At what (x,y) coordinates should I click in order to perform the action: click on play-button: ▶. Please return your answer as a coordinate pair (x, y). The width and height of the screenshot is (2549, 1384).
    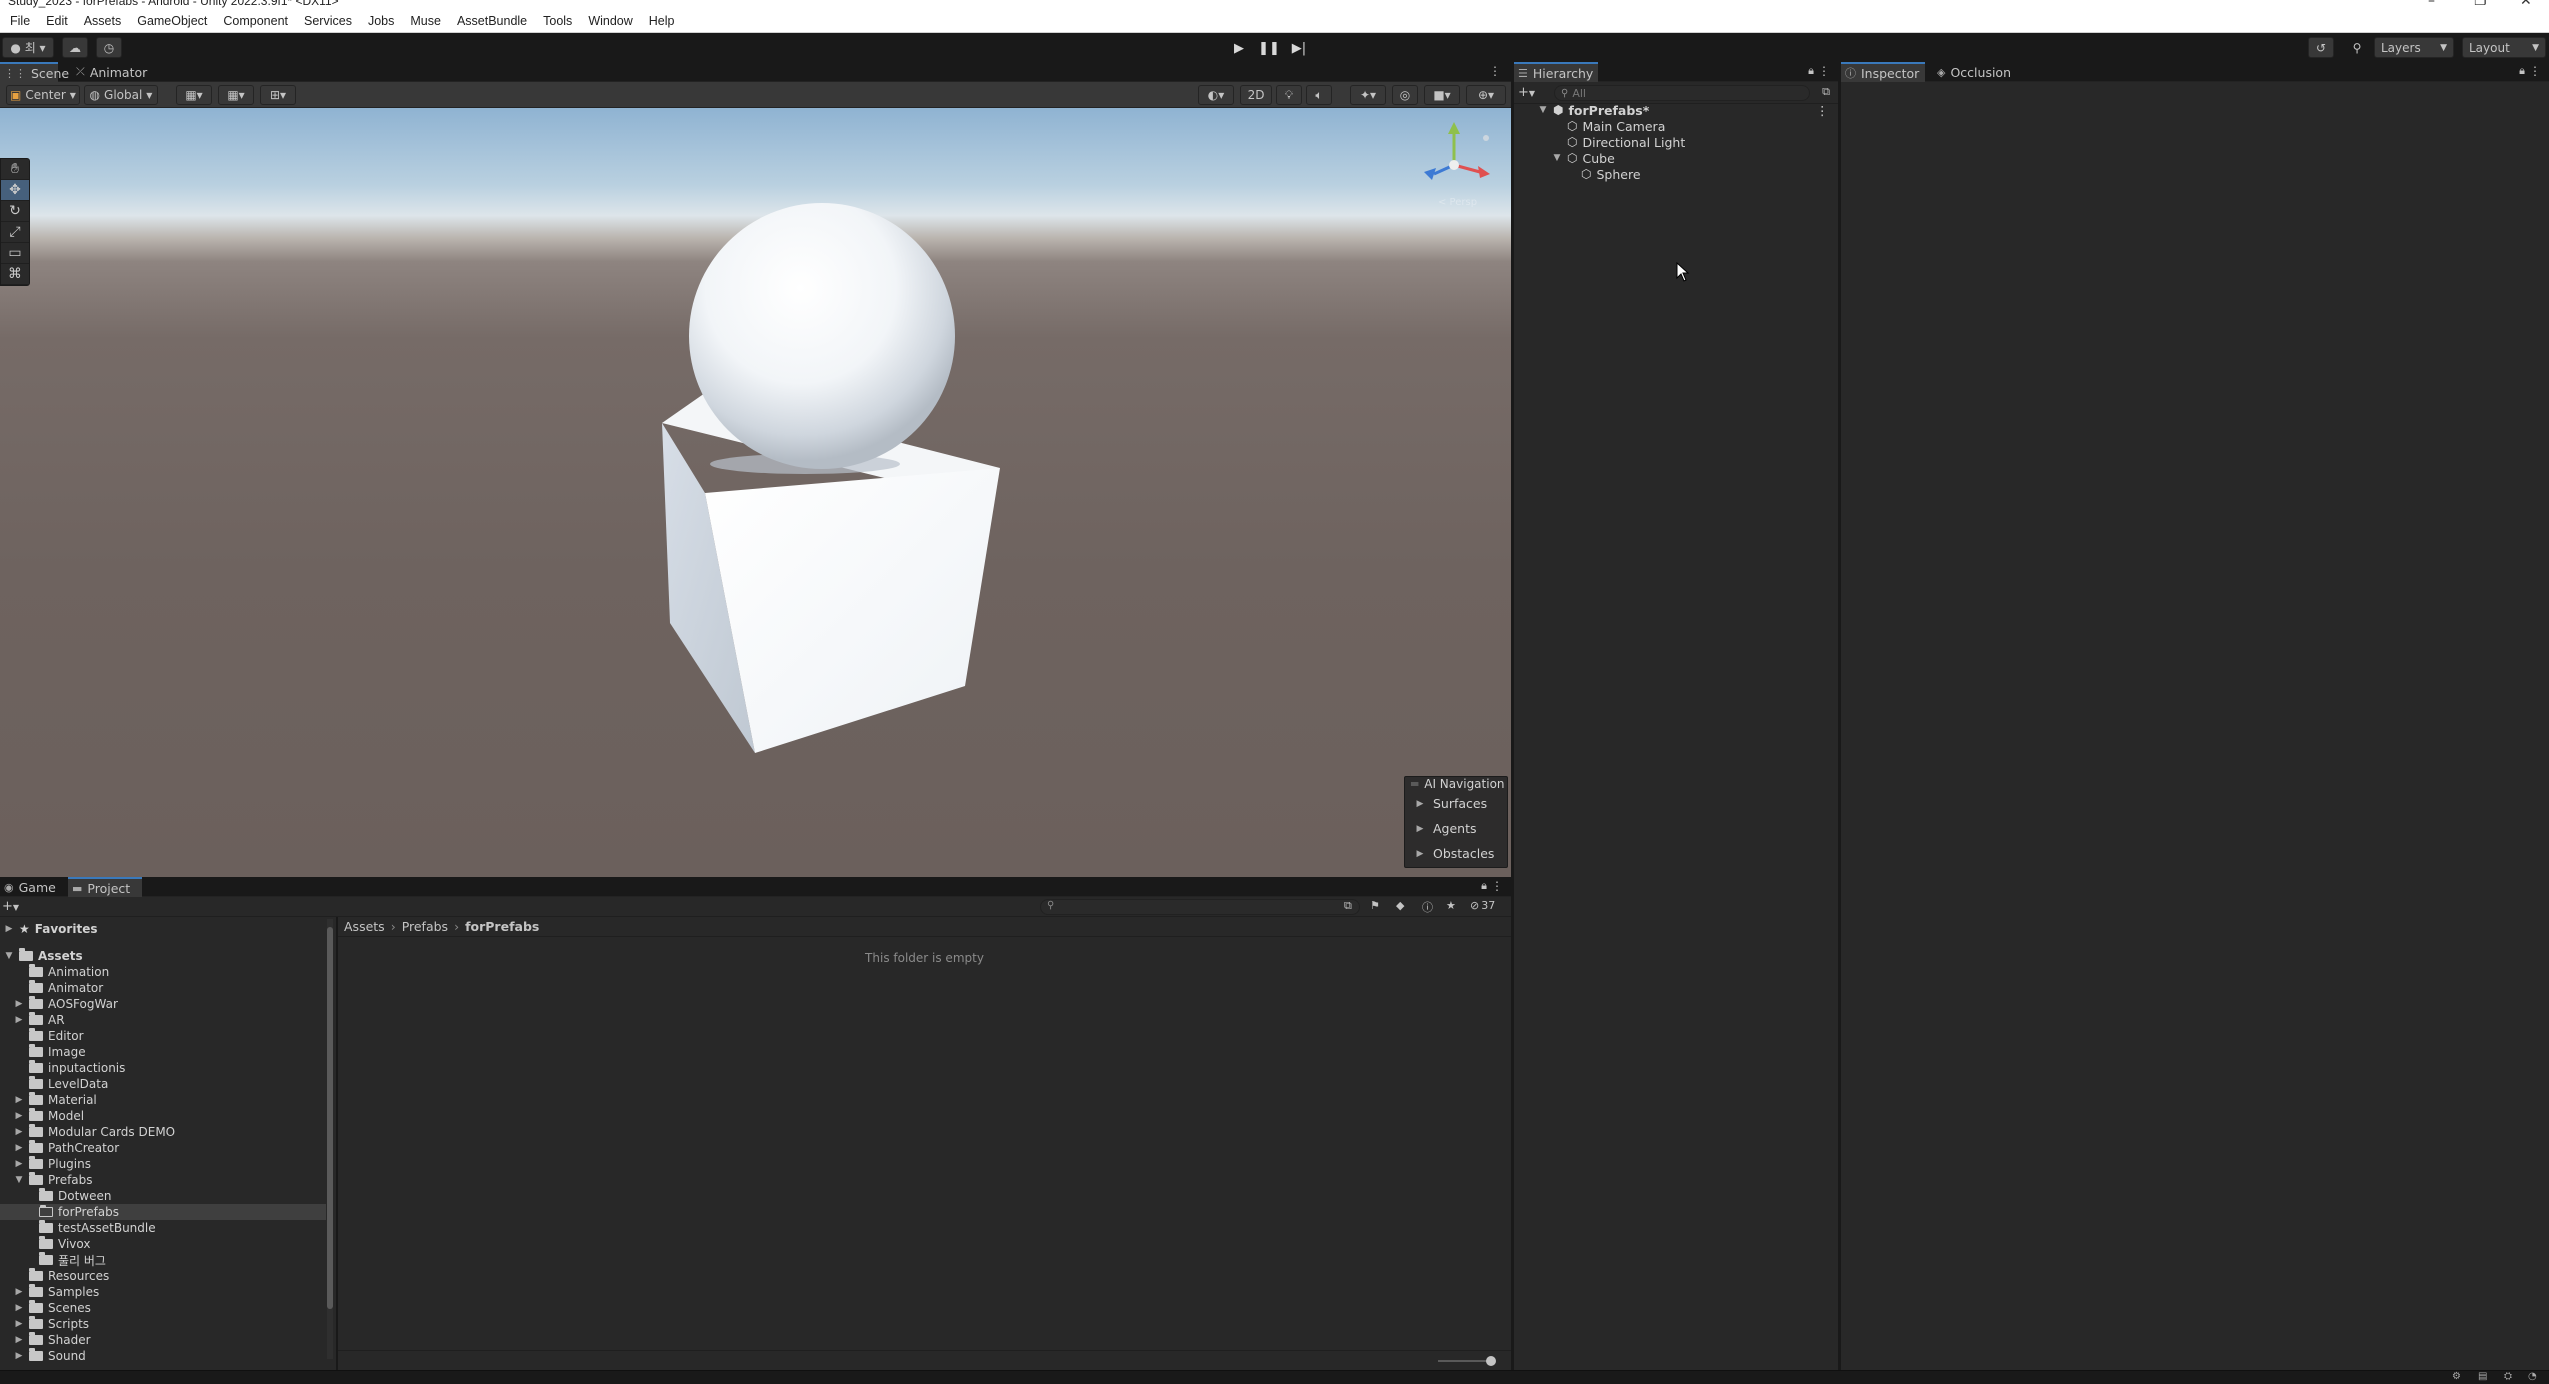
    Looking at the image, I should click on (1239, 48).